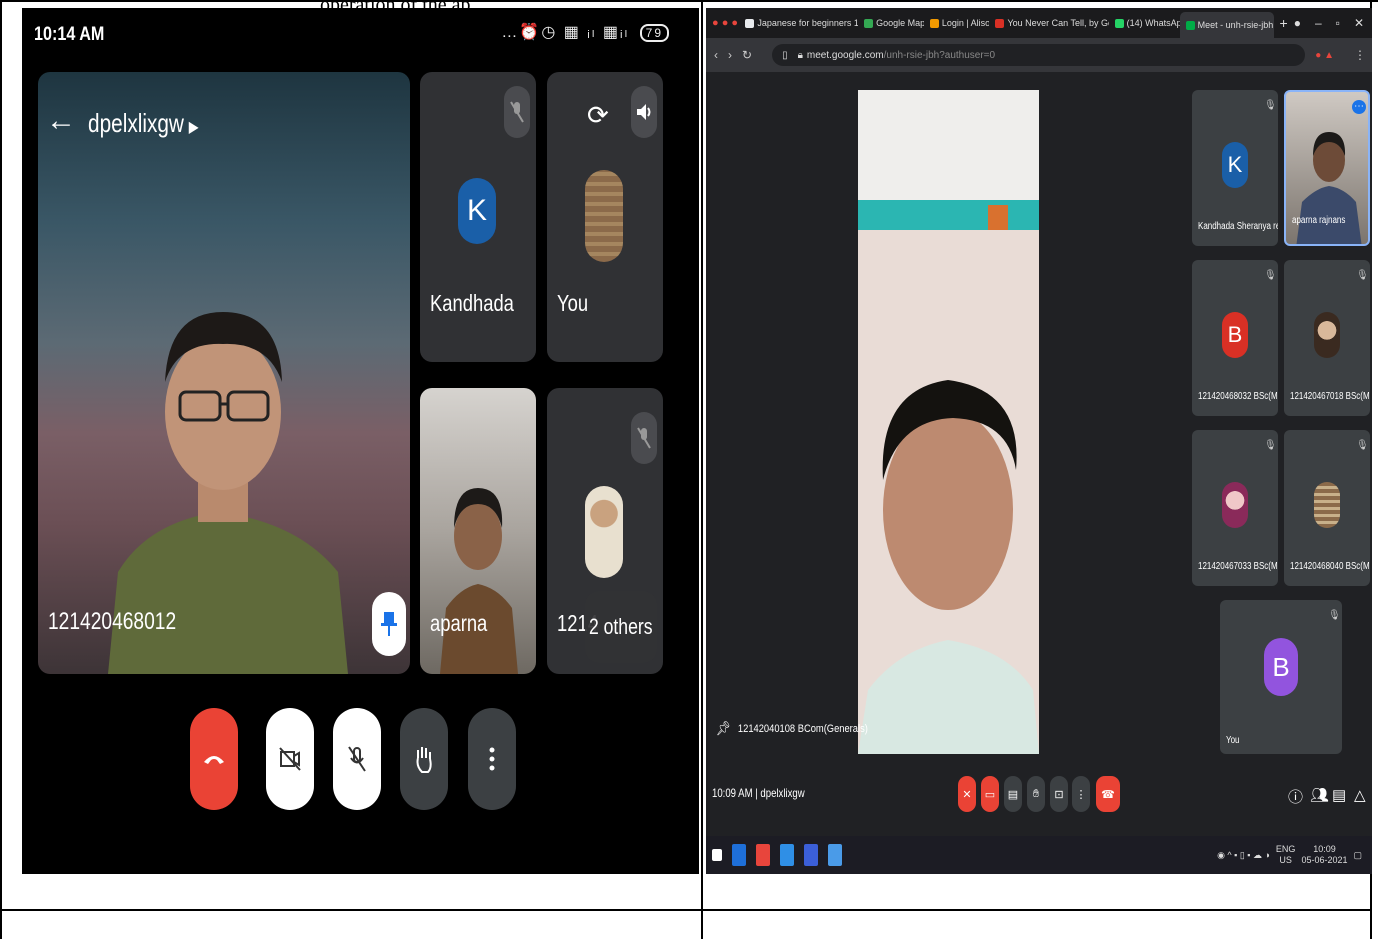  Describe the element at coordinates (800, 55) in the screenshot. I see `lock-icon: 🔒︎` at that location.